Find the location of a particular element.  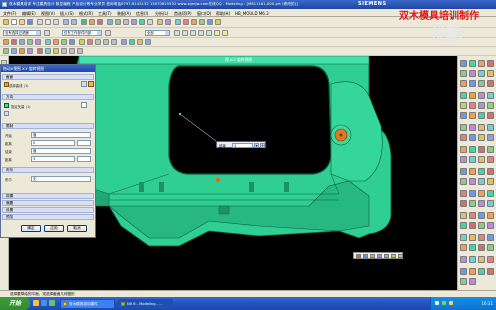

menu-edit: 编辑(E) is located at coordinates (29, 14).